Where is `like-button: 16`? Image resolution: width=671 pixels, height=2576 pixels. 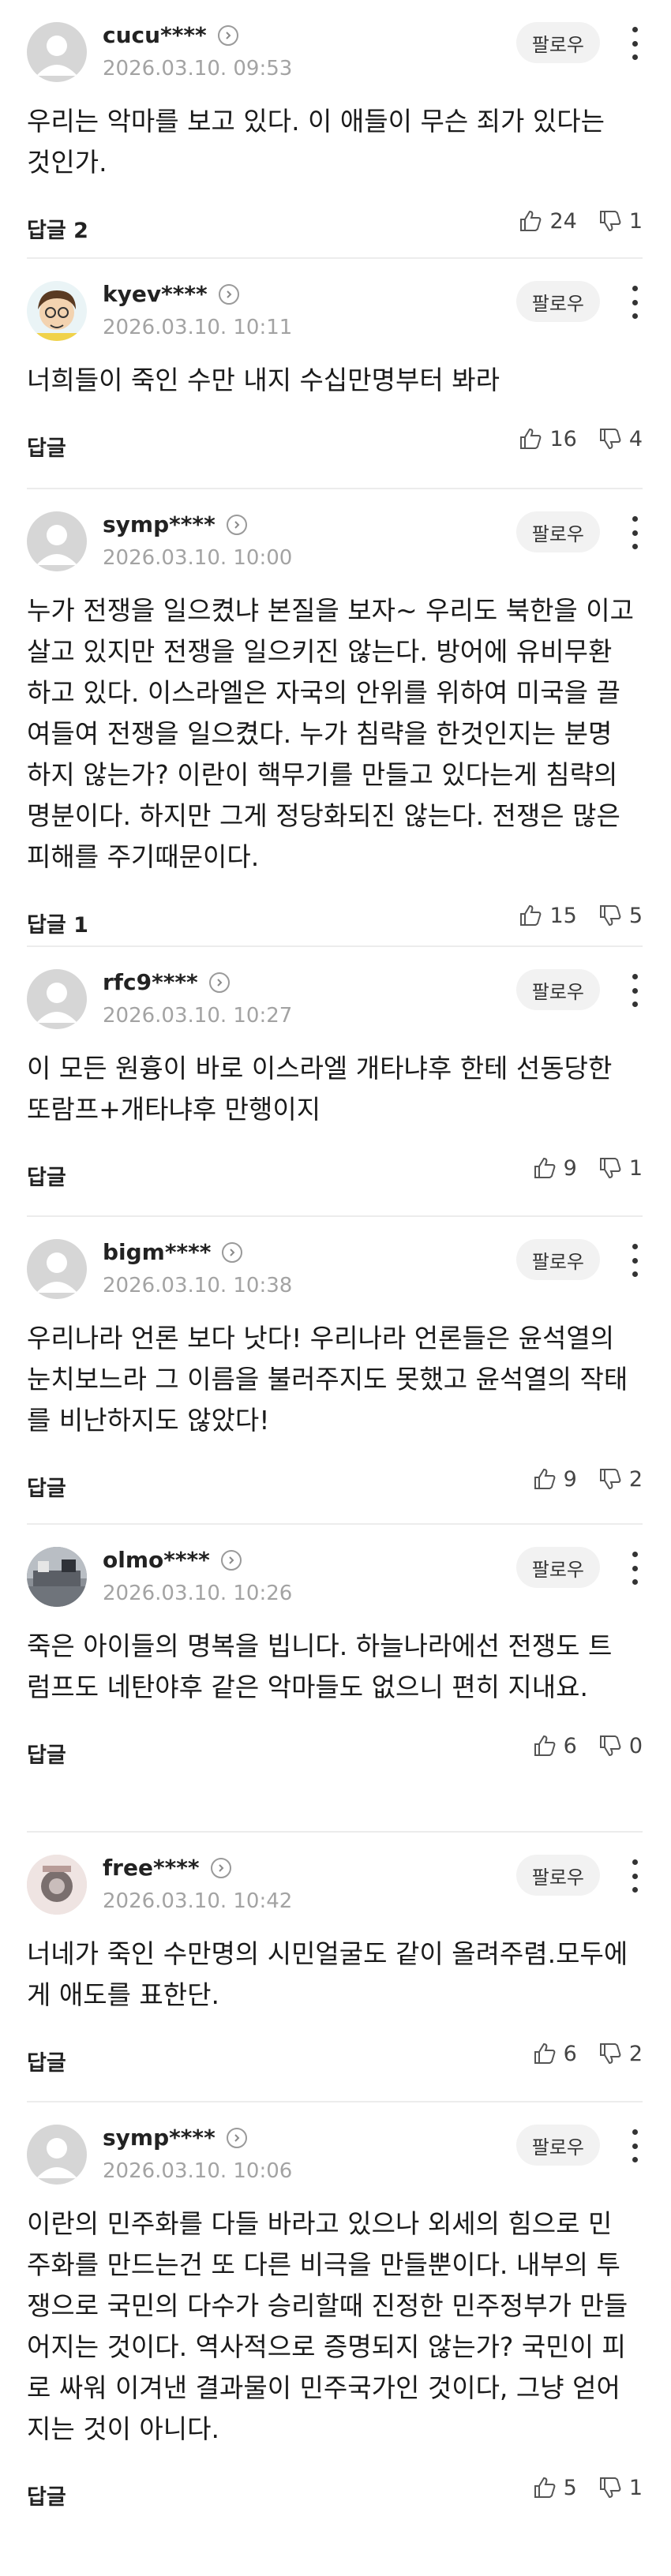 like-button: 16 is located at coordinates (547, 438).